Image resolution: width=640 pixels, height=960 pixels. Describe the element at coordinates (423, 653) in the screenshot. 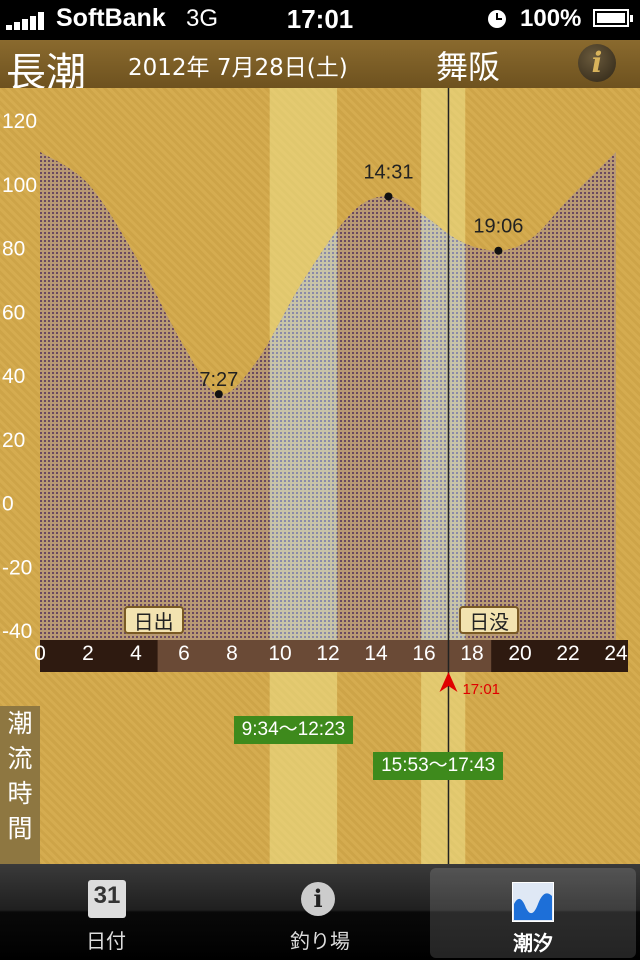

I see `x-tick-label: 16` at that location.